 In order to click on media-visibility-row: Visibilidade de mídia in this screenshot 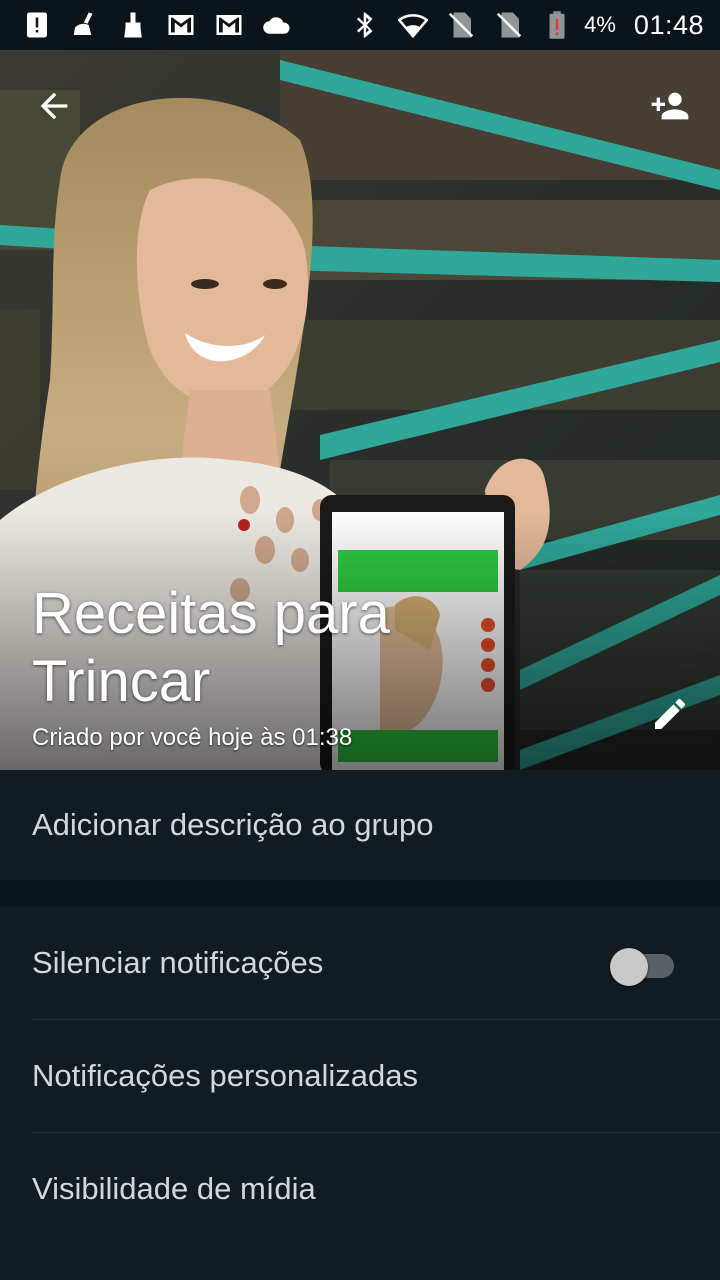, I will do `click(360, 1188)`.